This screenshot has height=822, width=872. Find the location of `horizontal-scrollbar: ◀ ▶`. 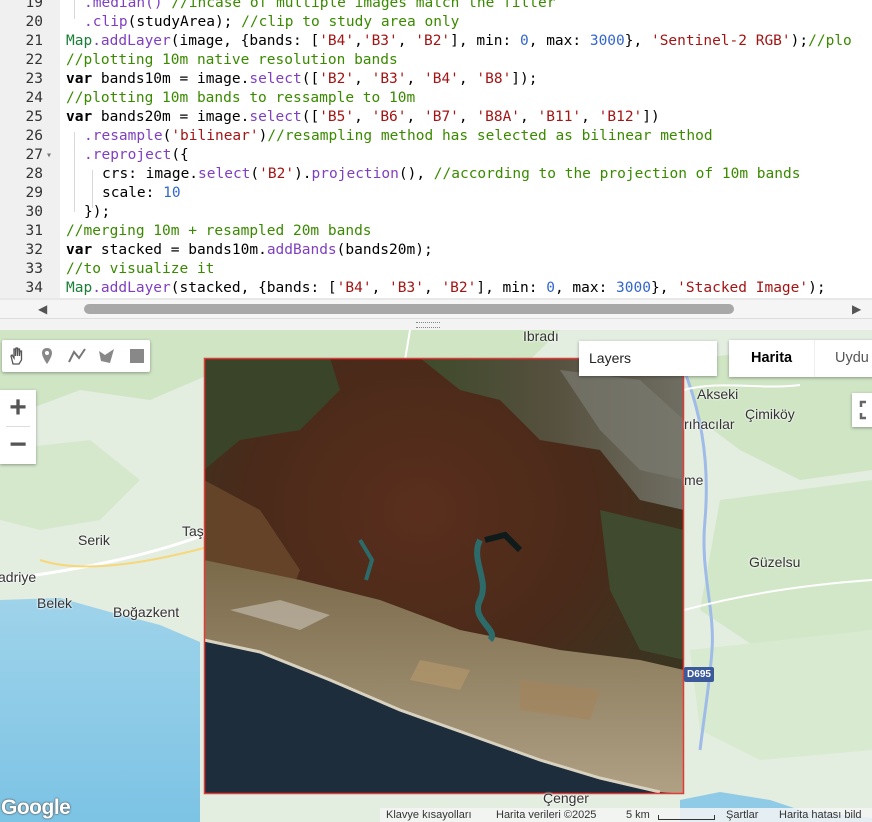

horizontal-scrollbar: ◀ ▶ is located at coordinates (436, 309).